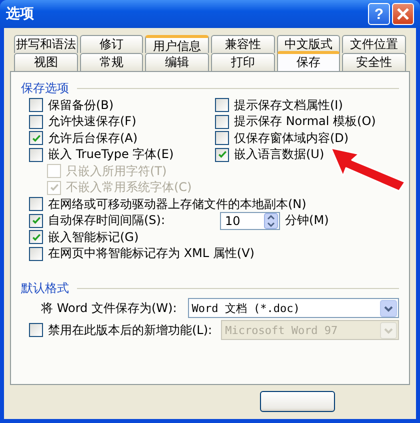 The height and width of the screenshot is (423, 420). I want to click on spin-arrows-icon, so click(271, 220).